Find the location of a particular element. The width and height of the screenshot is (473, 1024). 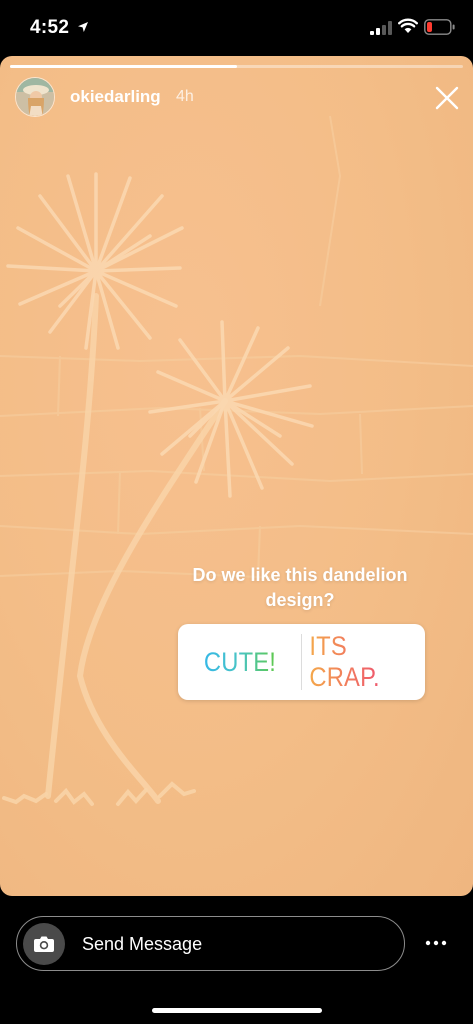

poll-sticker: CUTE! ITS CRAP. is located at coordinates (301, 662).